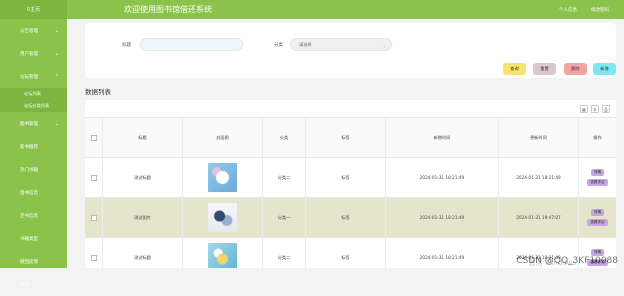  Describe the element at coordinates (568, 10) in the screenshot. I see `profile-link: 个人信息` at that location.